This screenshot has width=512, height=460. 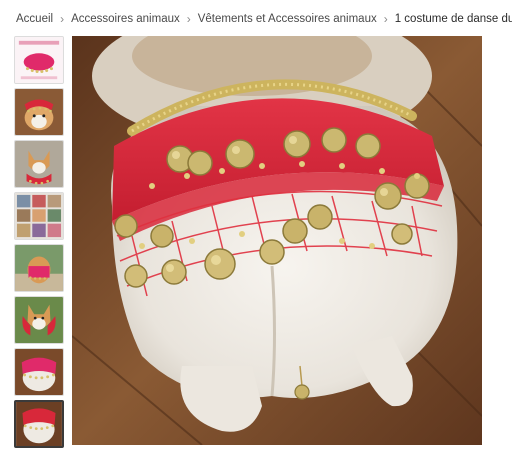 What do you see at coordinates (34, 19) in the screenshot?
I see `breadcrumb-home-link: Accueil` at bounding box center [34, 19].